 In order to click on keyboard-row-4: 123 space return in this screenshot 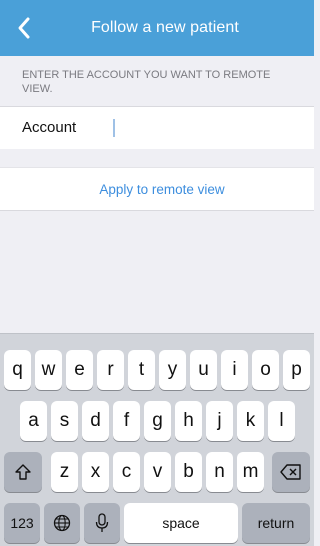, I will do `click(157, 523)`.